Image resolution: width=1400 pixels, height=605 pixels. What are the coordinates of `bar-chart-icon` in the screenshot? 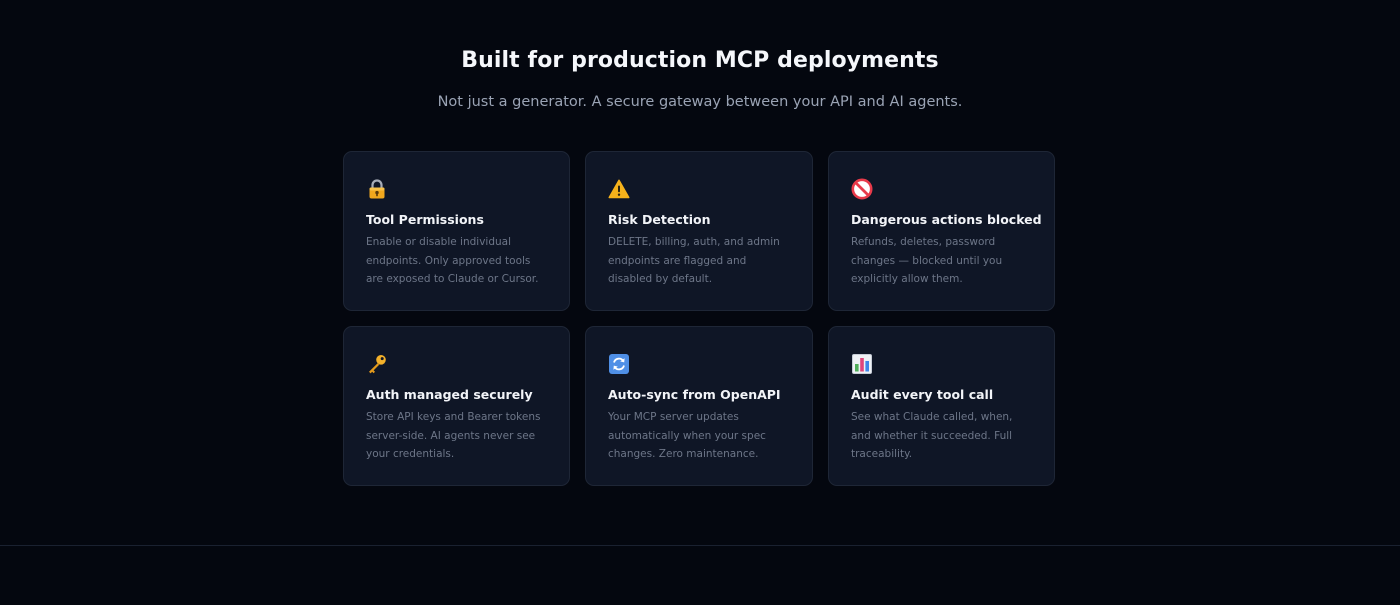 It's located at (862, 364).